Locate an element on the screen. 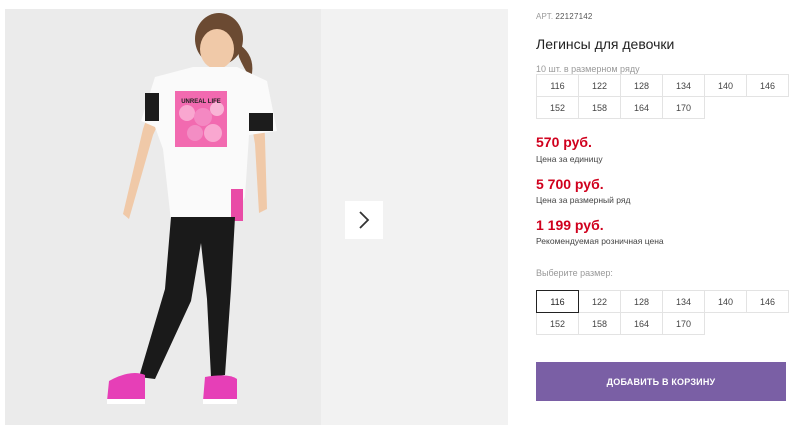  size-option-128: 128 is located at coordinates (641, 301).